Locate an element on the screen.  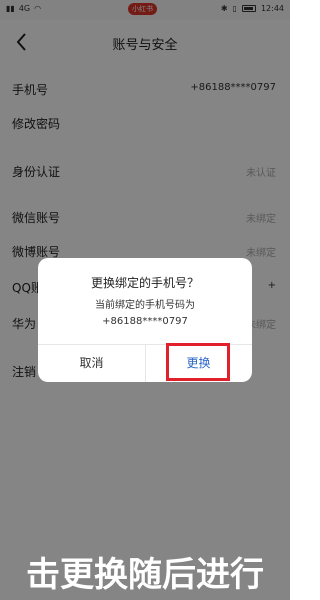
video-caption: 击更换随后进行 is located at coordinates (145, 575).